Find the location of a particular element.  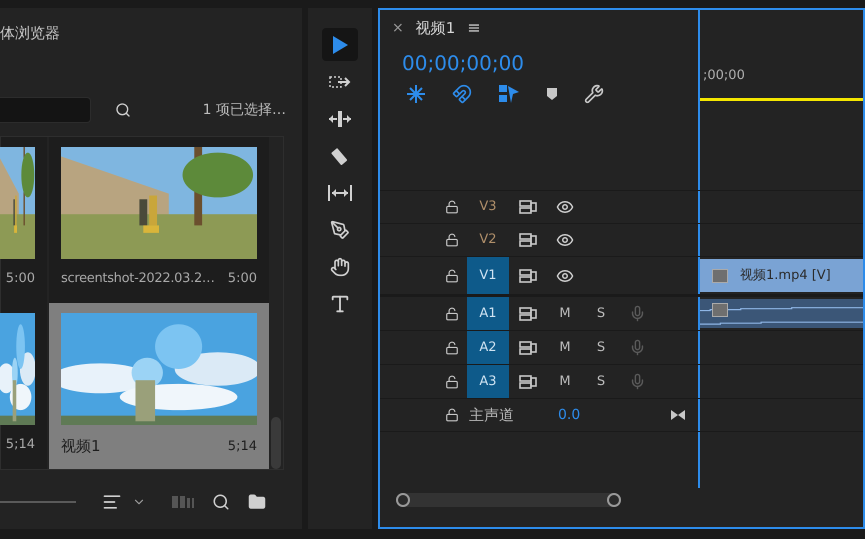

video-clip: 视频1.mp4 [V] is located at coordinates (781, 275).